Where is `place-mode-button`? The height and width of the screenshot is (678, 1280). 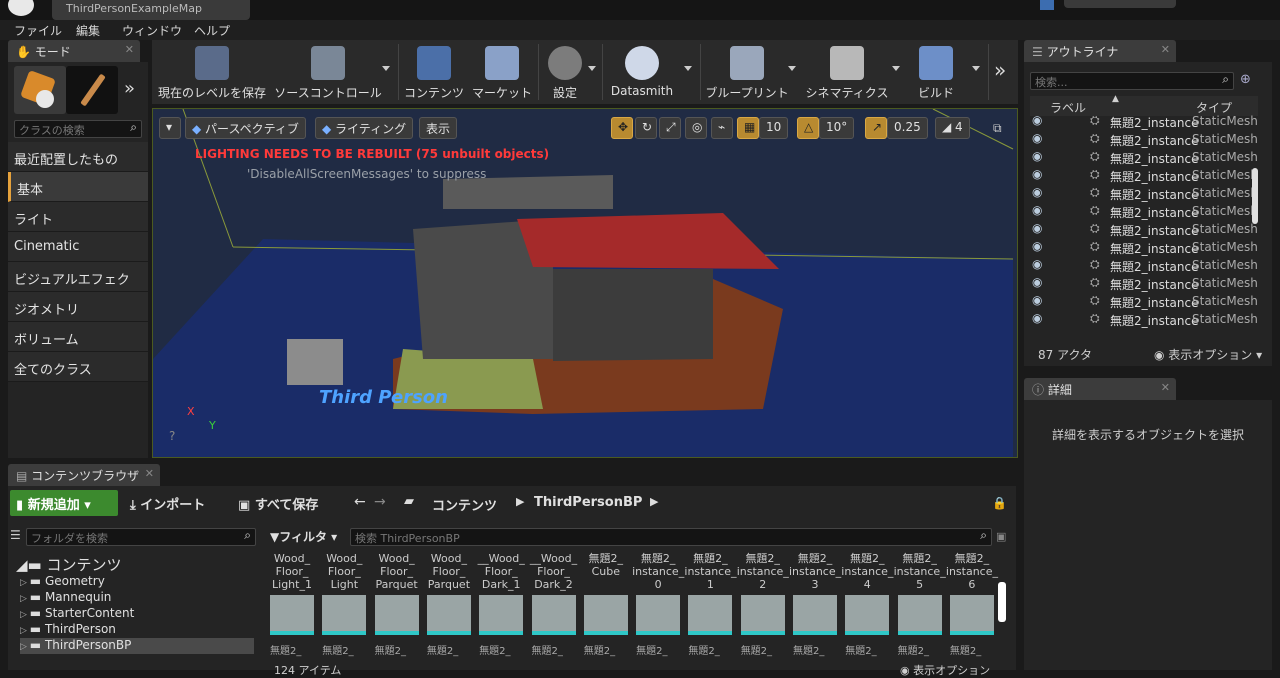 place-mode-button is located at coordinates (40, 90).